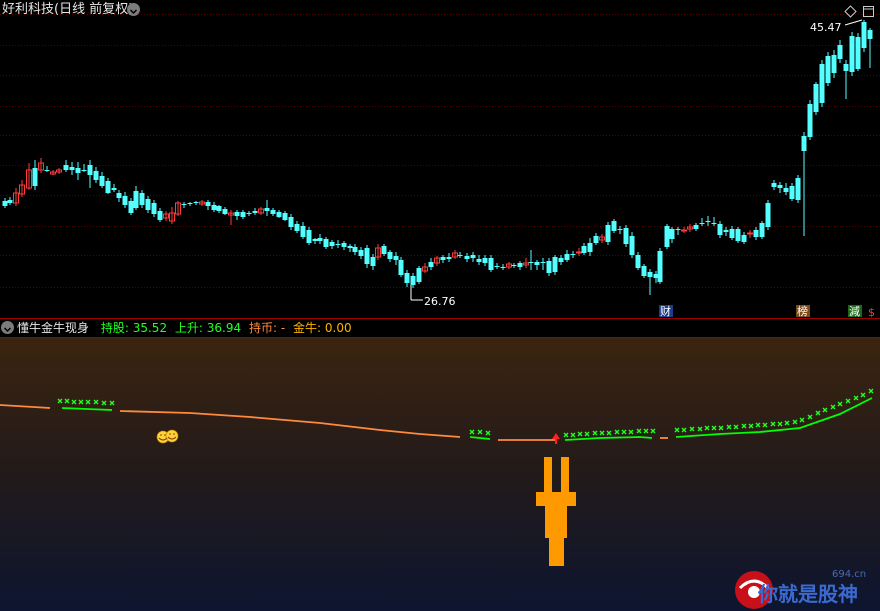  I want to click on price-high-label: 45.47, so click(826, 27).